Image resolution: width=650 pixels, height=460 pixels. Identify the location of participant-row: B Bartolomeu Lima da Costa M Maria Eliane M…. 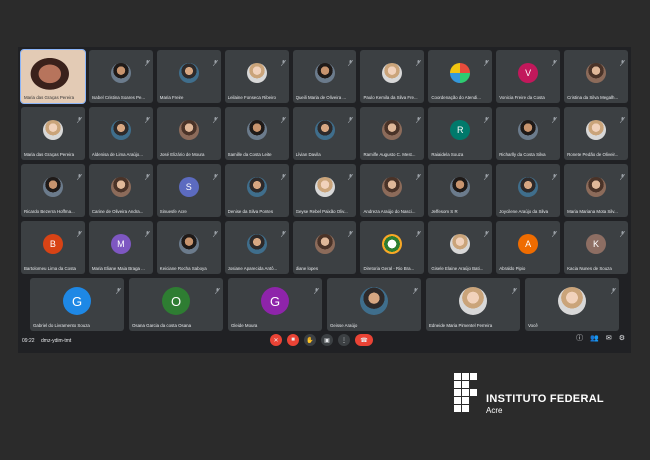
(325, 247).